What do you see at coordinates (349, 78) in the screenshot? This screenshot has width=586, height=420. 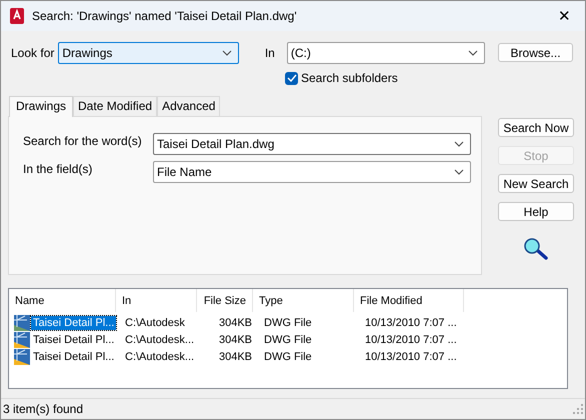 I see `search-subfolders-label: Search subfolders` at bounding box center [349, 78].